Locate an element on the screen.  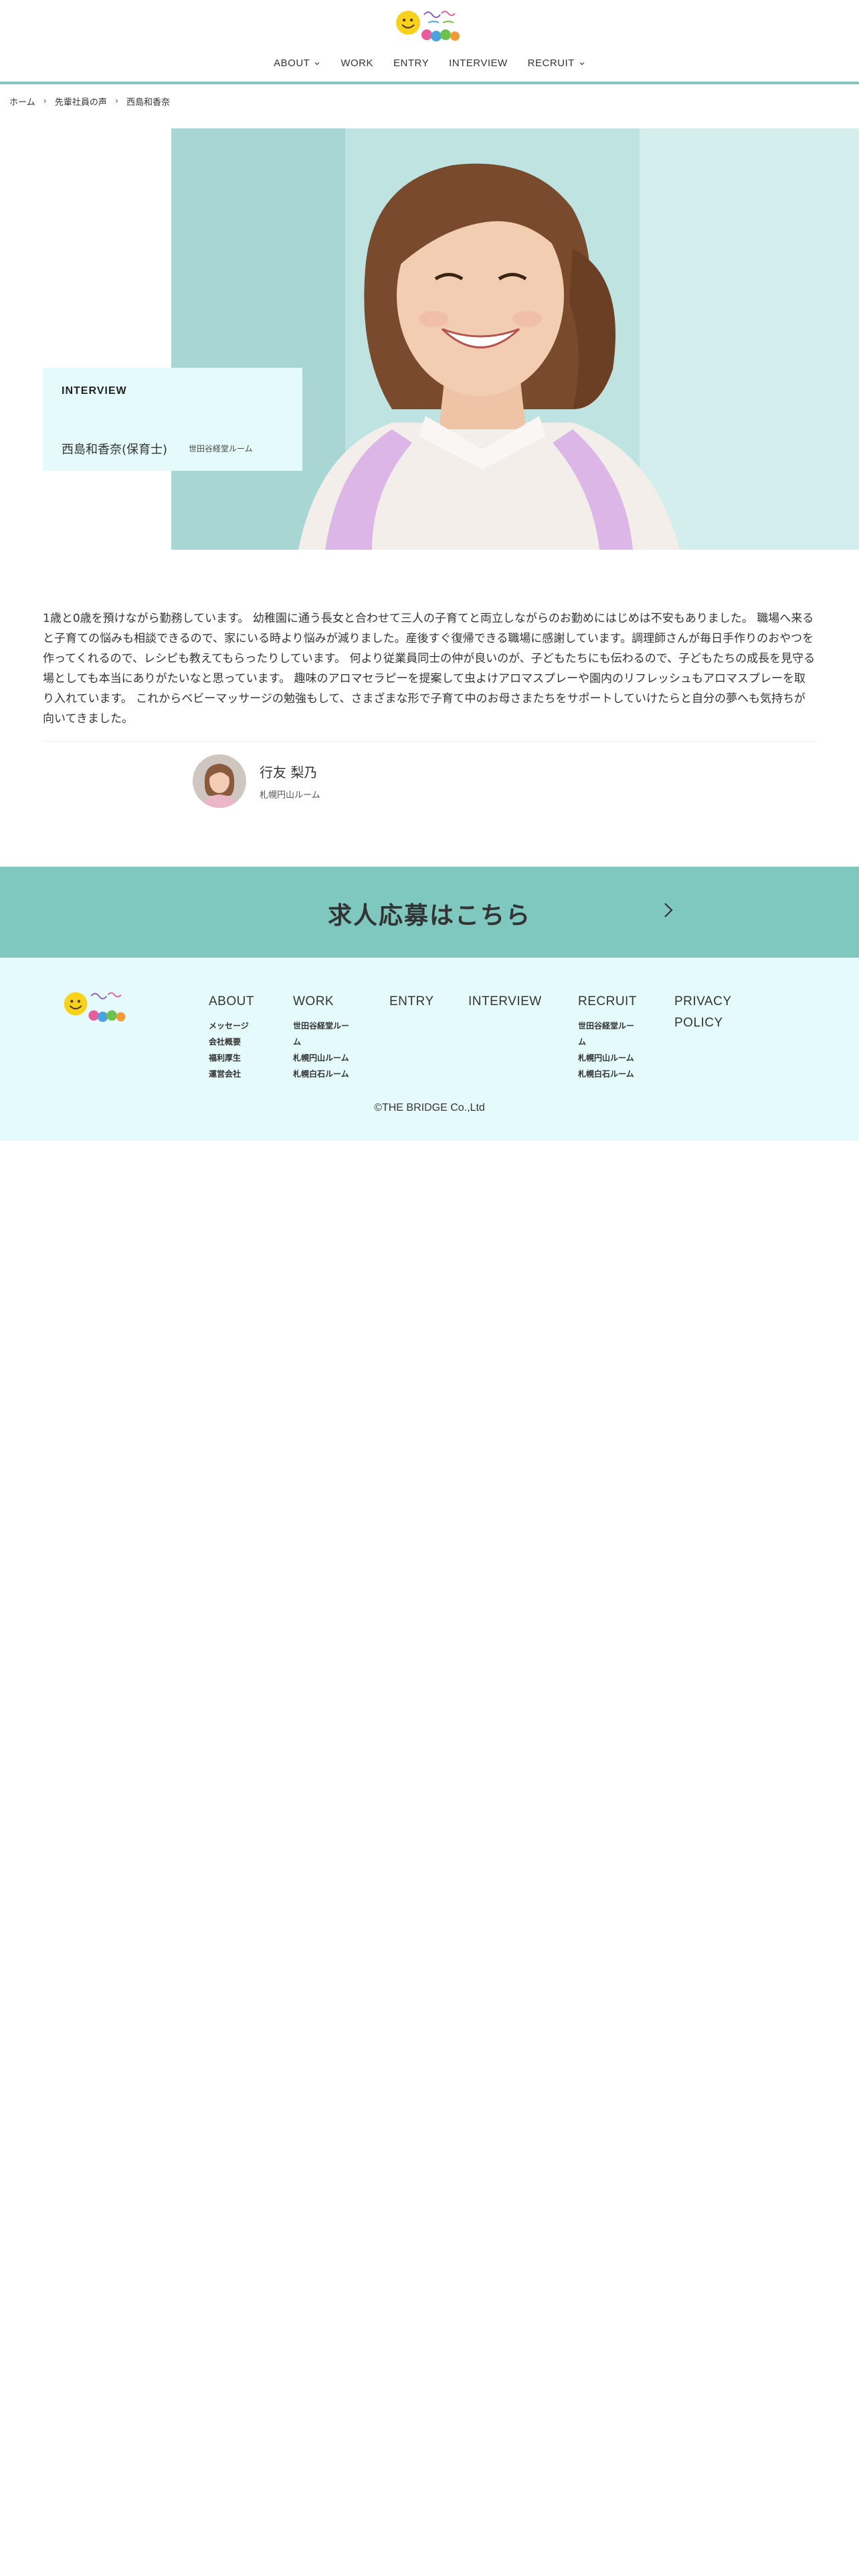
other-staff-name: 行友 梨乃 is located at coordinates (289, 772).